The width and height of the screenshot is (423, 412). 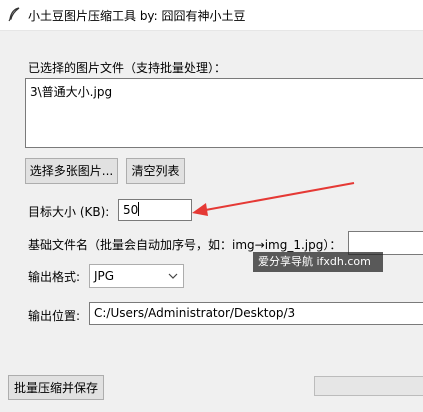 I want to click on output-format-label: 输出格式:, so click(x=54, y=277).